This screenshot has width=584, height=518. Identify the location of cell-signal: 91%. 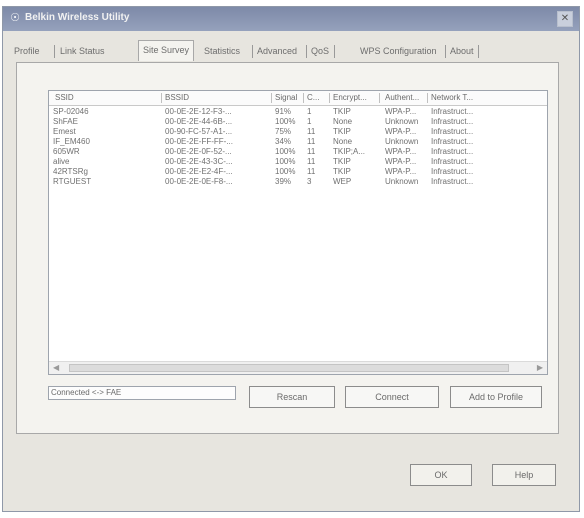
(283, 111).